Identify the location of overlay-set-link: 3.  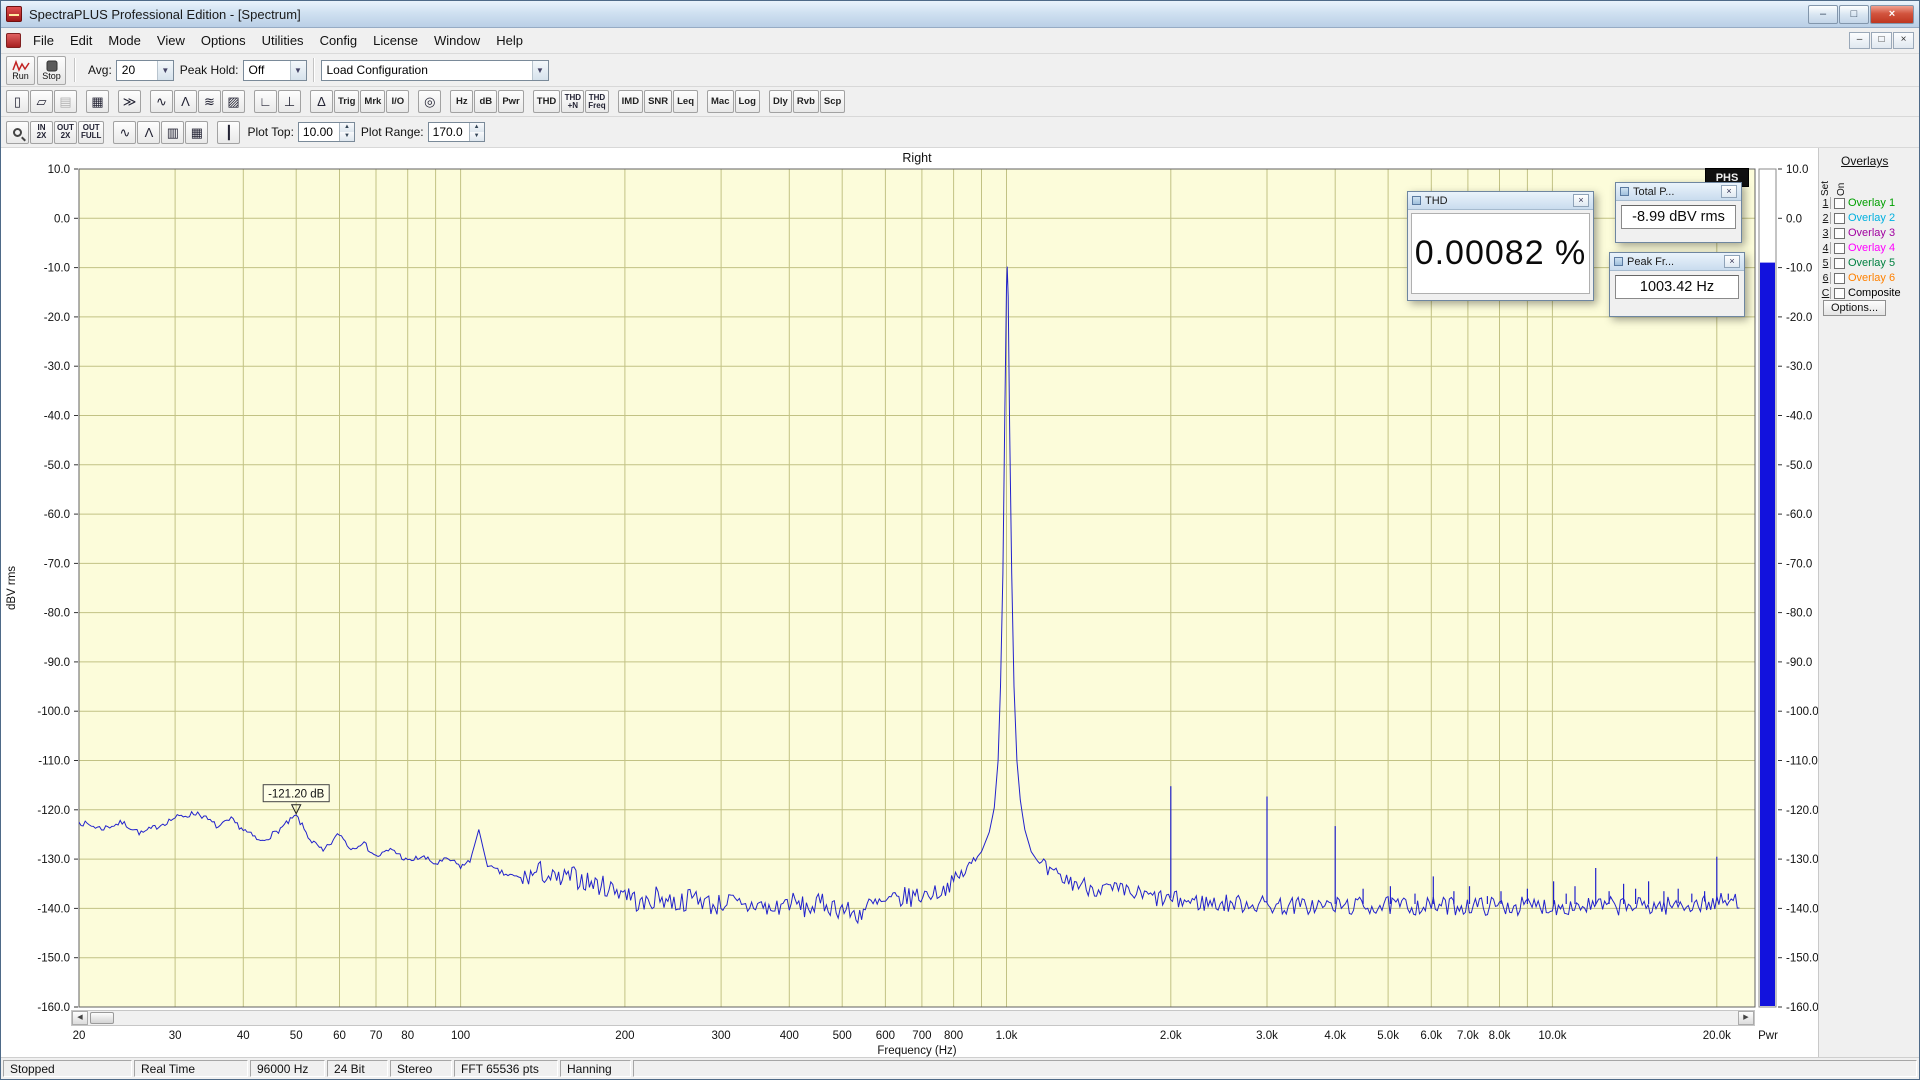
(1826, 233).